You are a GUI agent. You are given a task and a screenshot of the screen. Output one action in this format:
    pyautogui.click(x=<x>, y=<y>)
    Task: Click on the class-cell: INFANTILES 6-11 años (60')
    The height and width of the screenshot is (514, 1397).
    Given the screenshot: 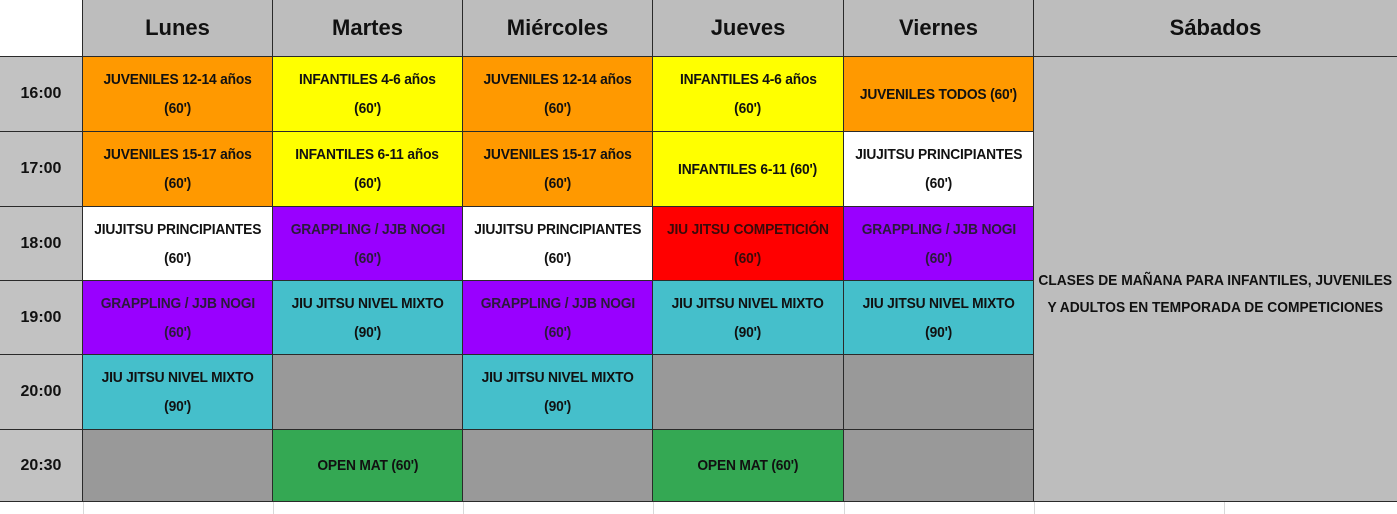 What is the action you would take?
    pyautogui.click(x=368, y=169)
    